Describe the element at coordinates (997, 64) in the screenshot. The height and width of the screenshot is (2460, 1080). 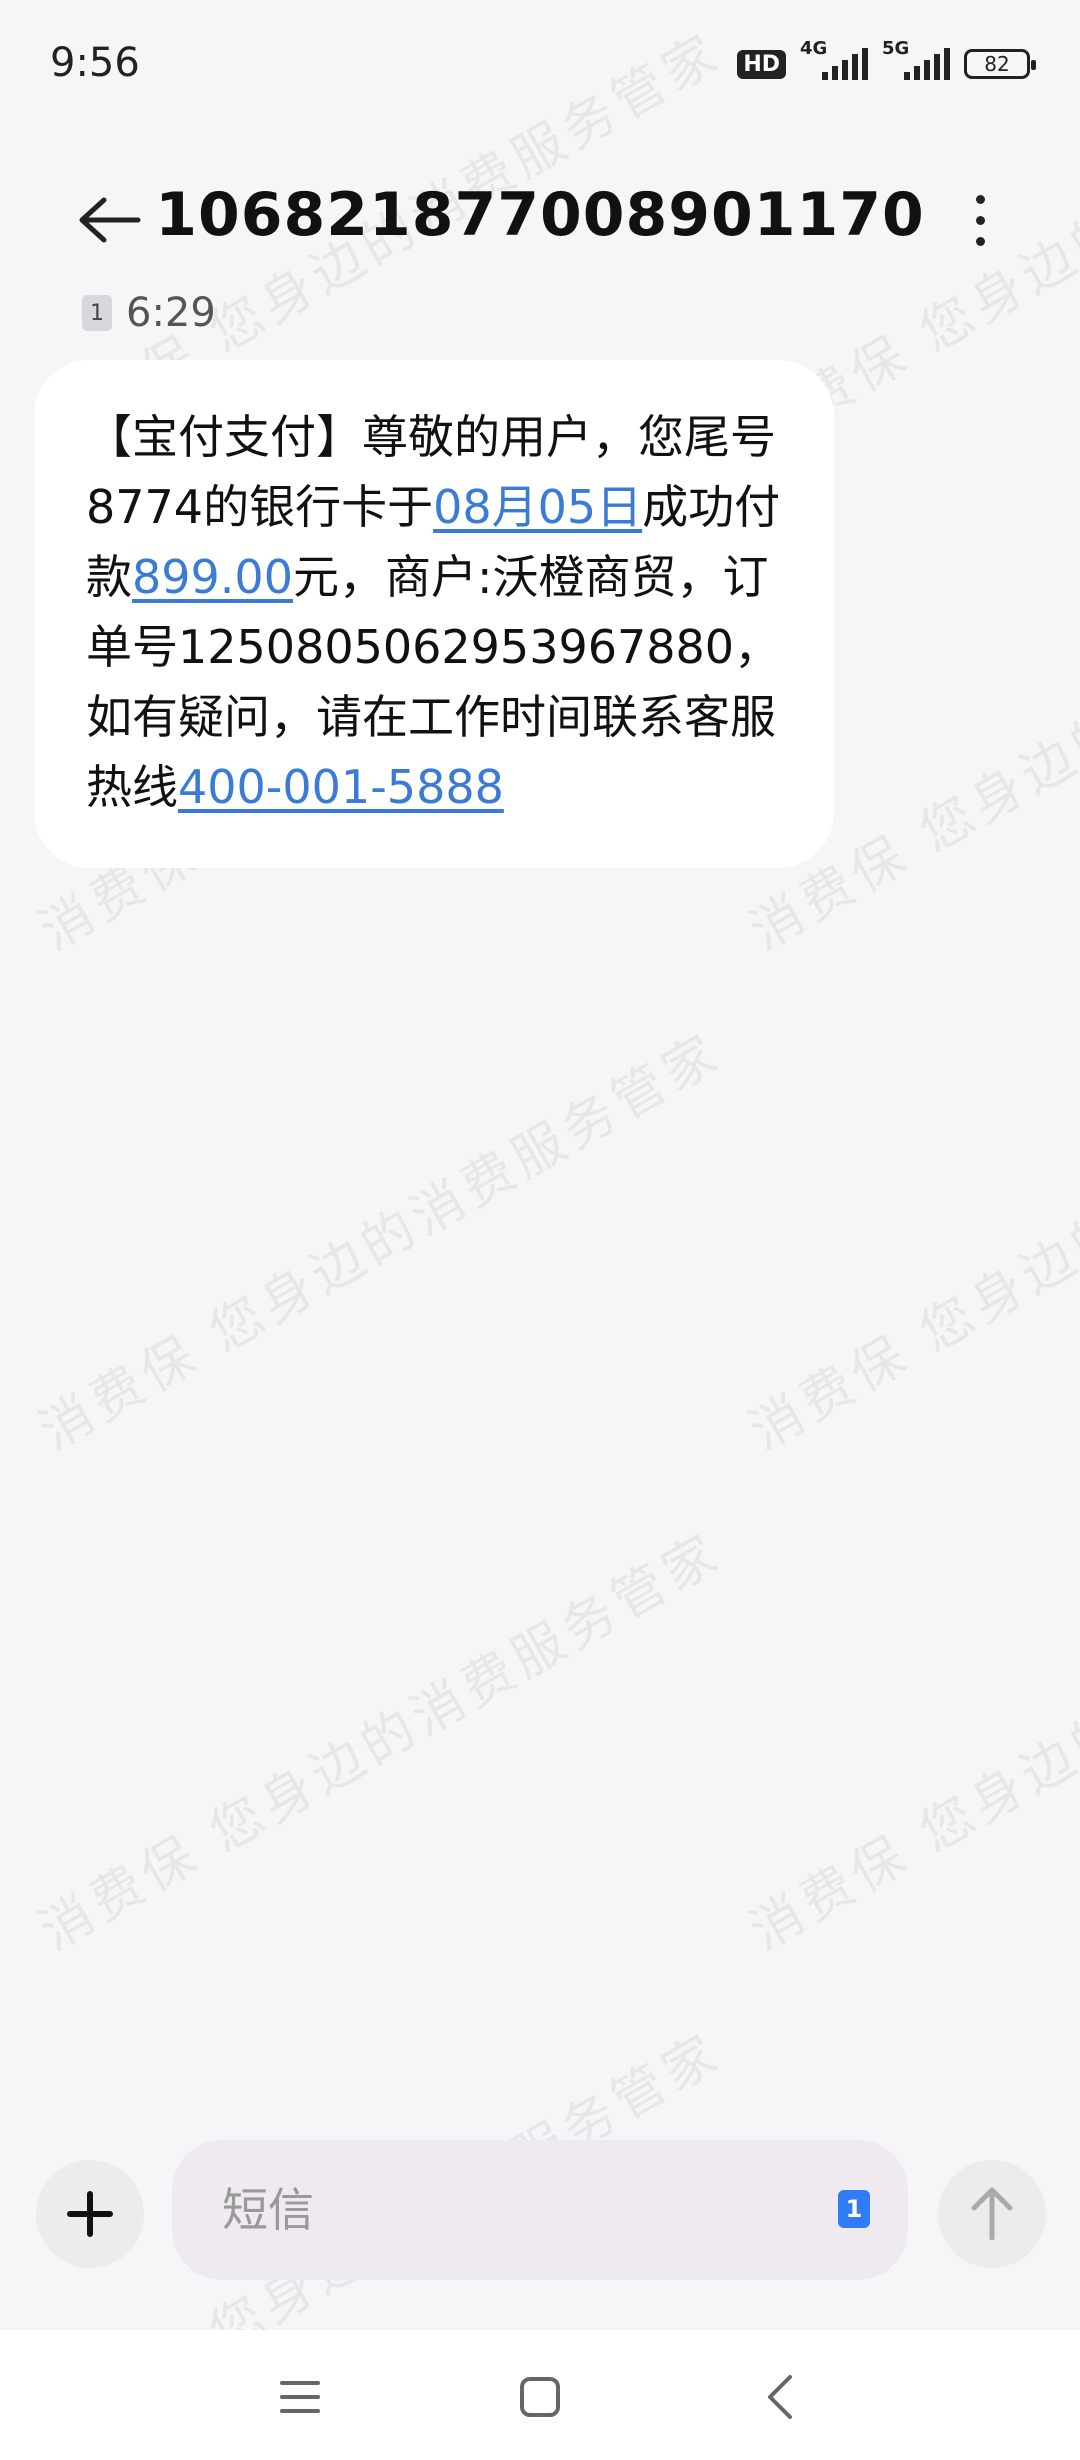
I see `battery-level: 82` at that location.